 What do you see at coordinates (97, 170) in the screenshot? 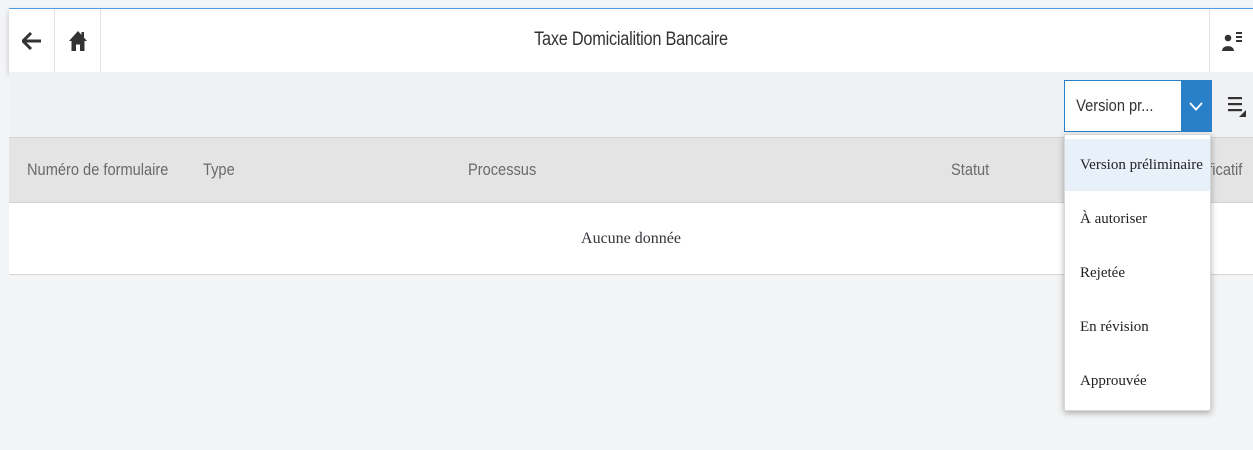
I see `column-header: Numéro de formulaire` at bounding box center [97, 170].